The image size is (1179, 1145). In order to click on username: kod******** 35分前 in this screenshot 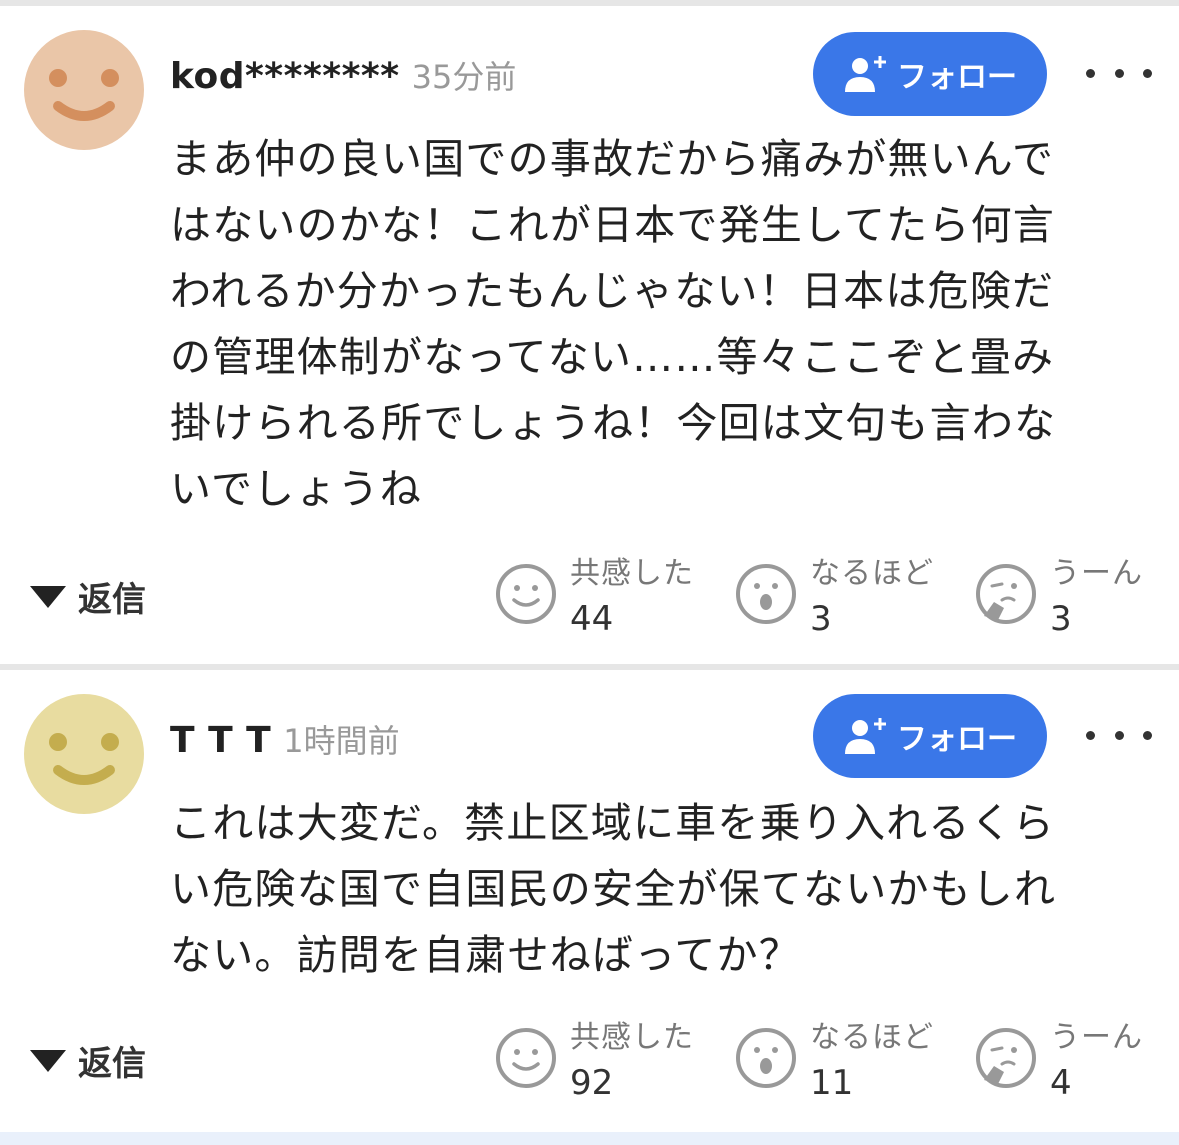, I will do `click(343, 75)`.